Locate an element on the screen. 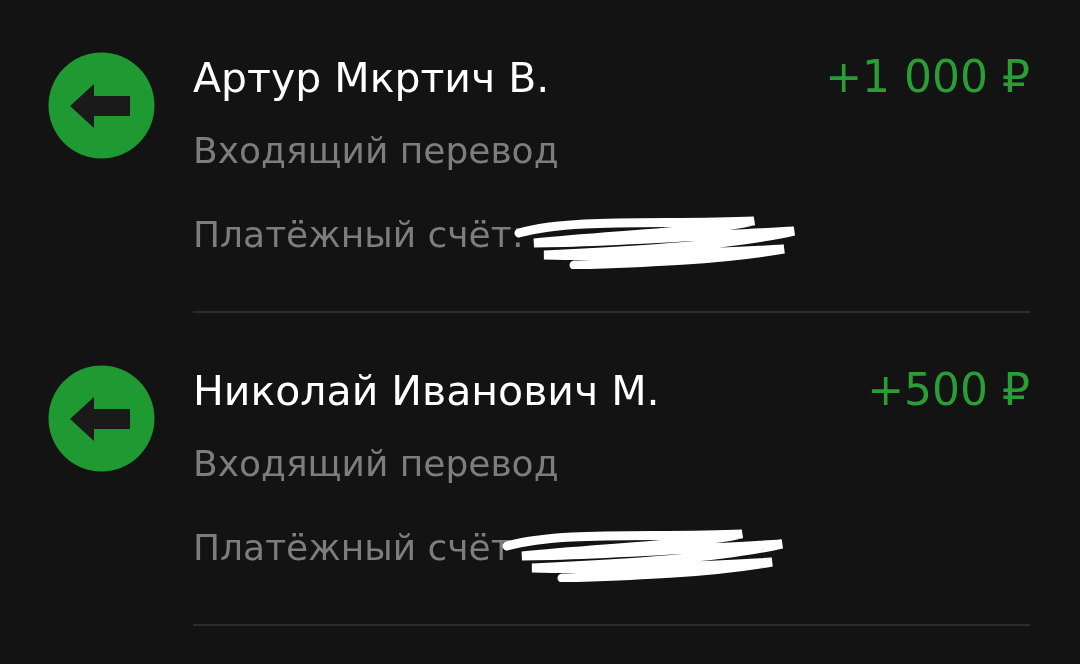  amount: +1 000 ₽ is located at coordinates (927, 77).